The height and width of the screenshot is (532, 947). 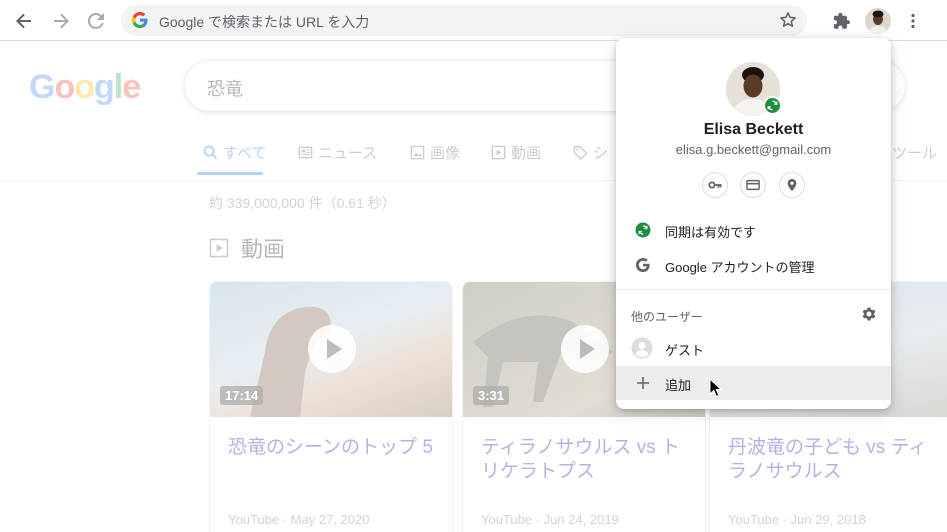 I want to click on video-date: May 27, 2020, so click(x=330, y=519).